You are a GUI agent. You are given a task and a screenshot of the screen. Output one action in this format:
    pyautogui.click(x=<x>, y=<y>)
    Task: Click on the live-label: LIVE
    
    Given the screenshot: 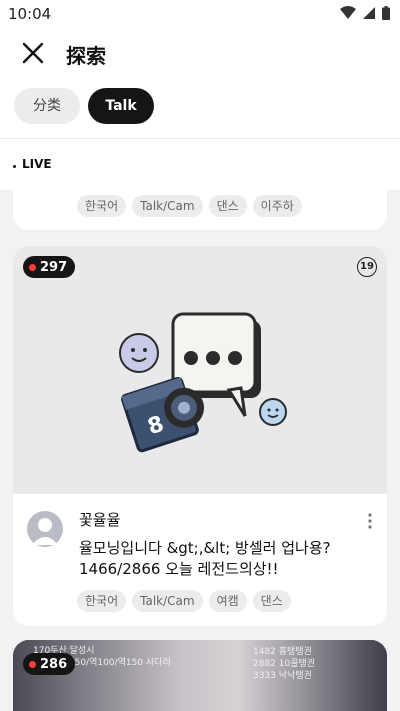 What is the action you would take?
    pyautogui.click(x=37, y=164)
    